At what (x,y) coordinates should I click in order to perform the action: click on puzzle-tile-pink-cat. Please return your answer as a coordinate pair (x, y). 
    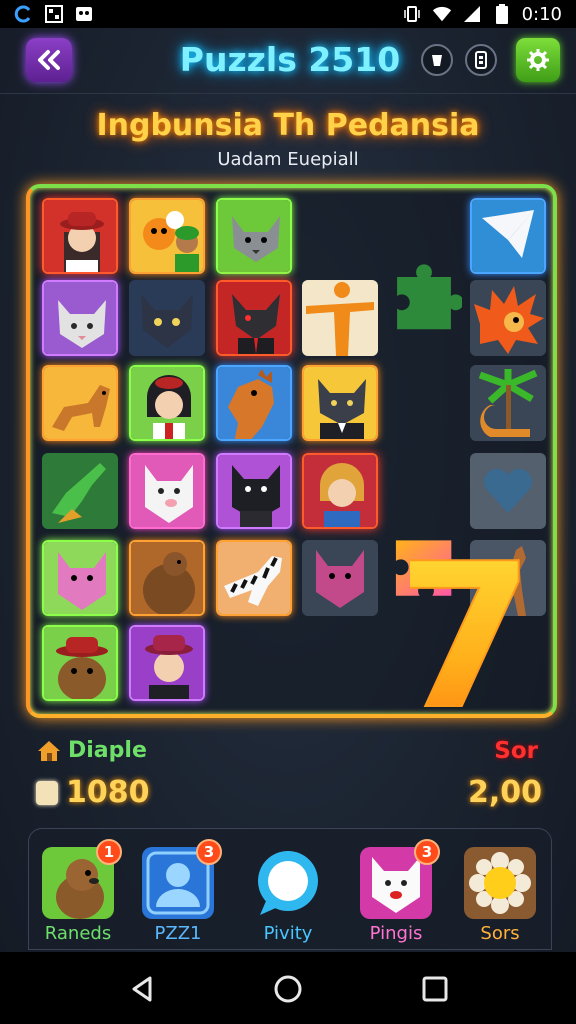
    Looking at the image, I should click on (80, 578).